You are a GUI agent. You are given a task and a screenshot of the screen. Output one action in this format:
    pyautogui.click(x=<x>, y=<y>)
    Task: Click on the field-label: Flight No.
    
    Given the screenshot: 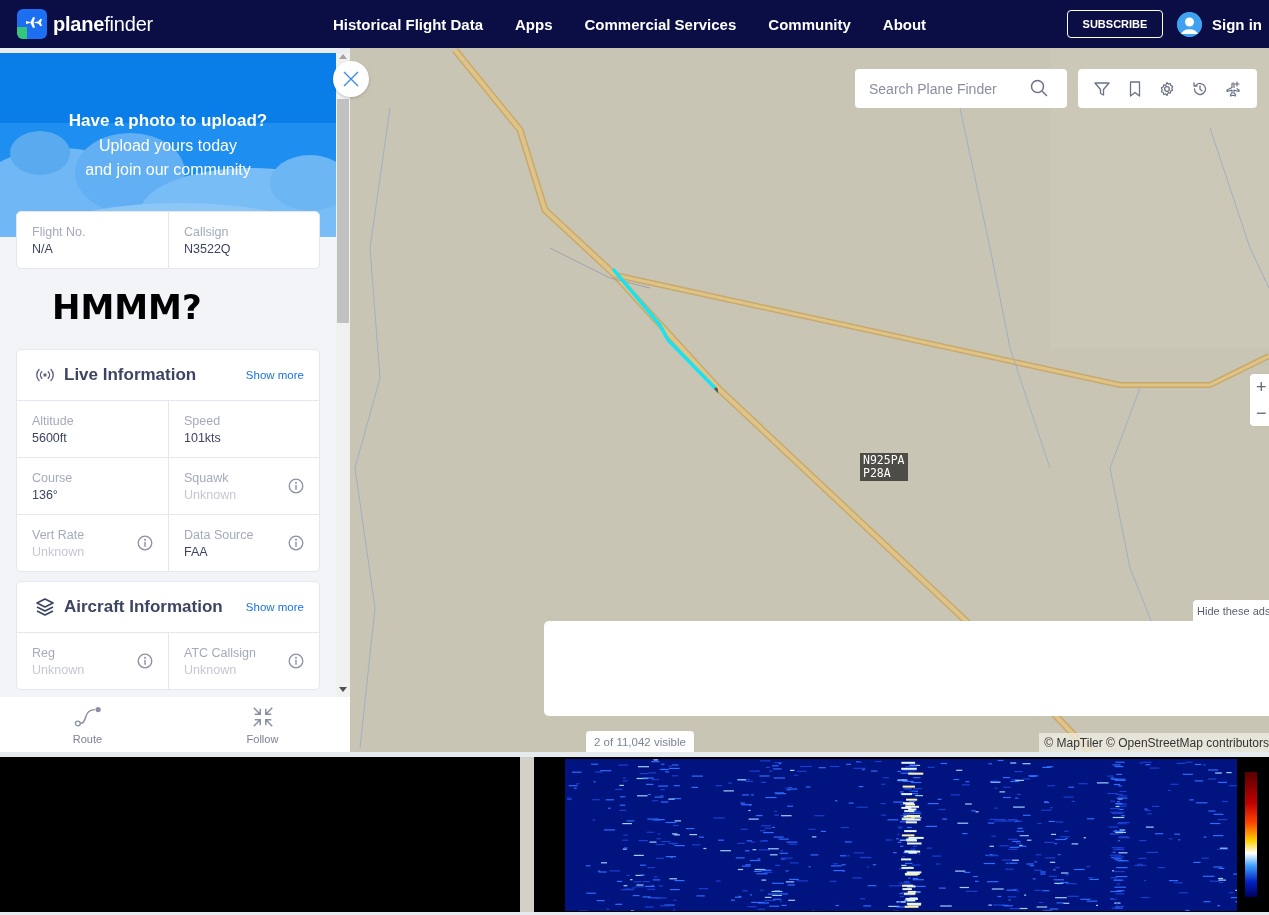 What is the action you would take?
    pyautogui.click(x=59, y=231)
    